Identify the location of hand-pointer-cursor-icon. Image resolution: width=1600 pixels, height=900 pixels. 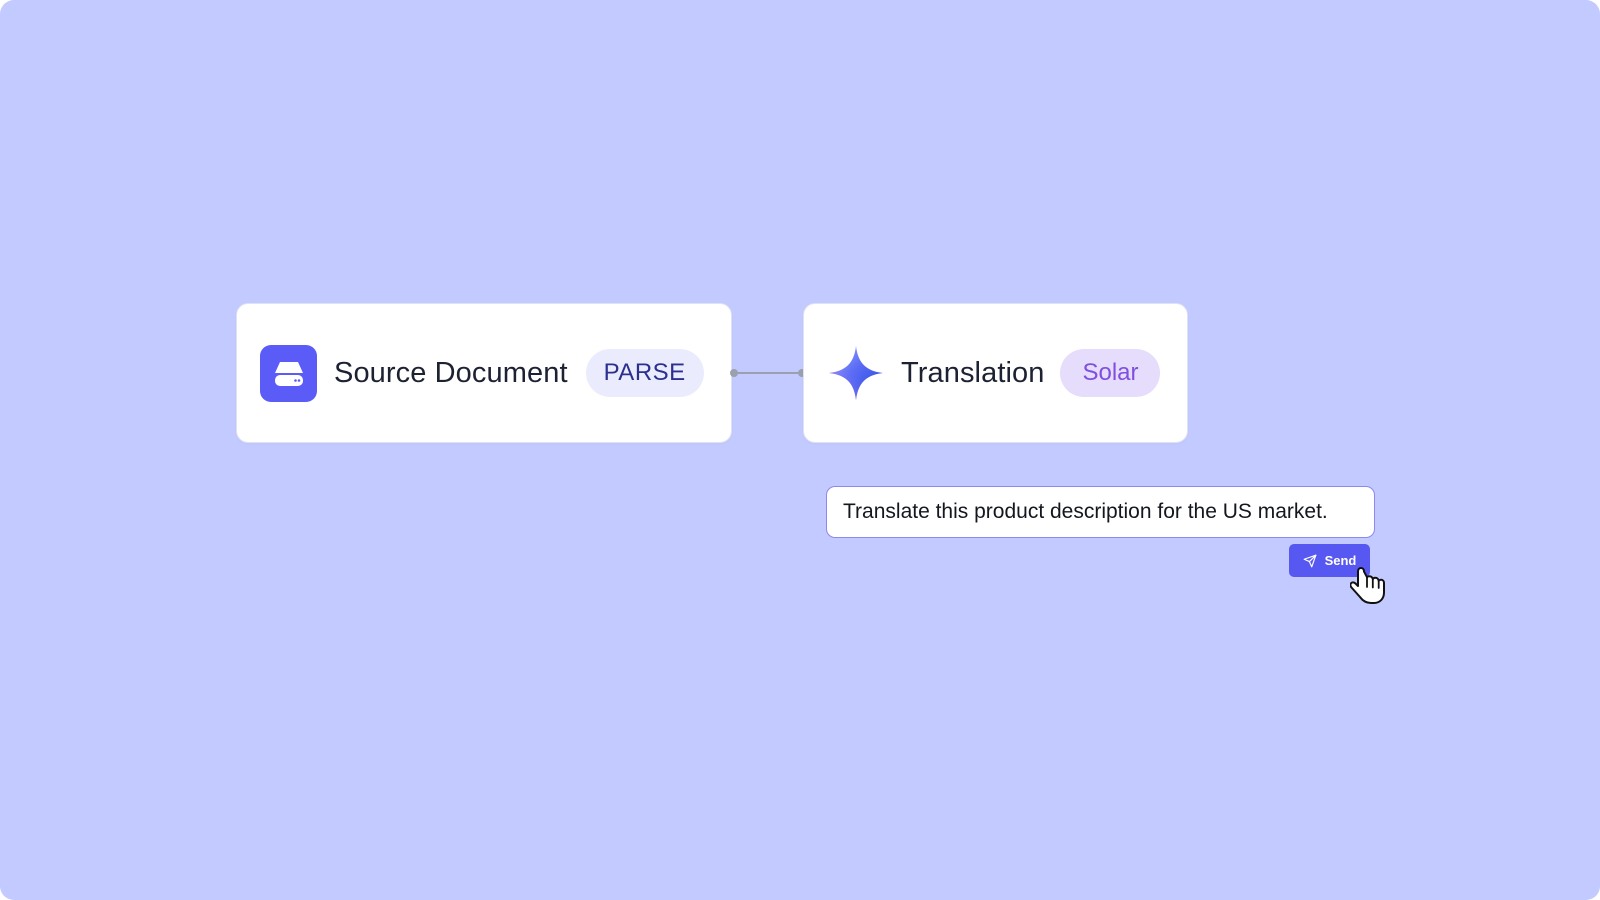
(1367, 585).